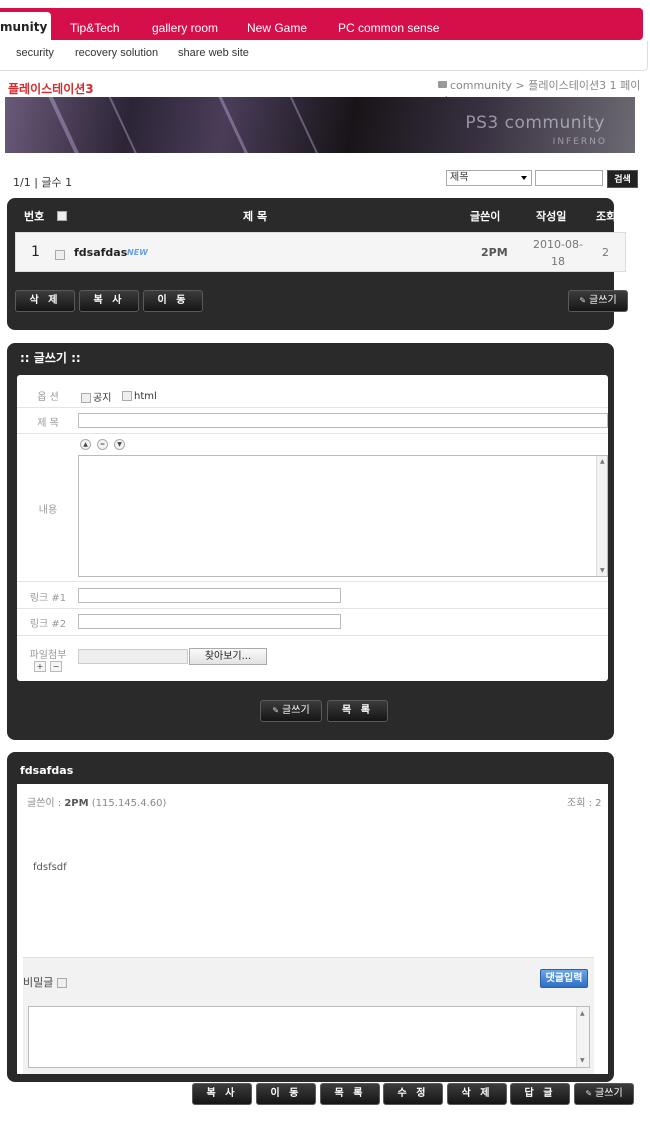 This screenshot has width=650, height=1146. What do you see at coordinates (60, 254) in the screenshot?
I see `row-checkbox` at bounding box center [60, 254].